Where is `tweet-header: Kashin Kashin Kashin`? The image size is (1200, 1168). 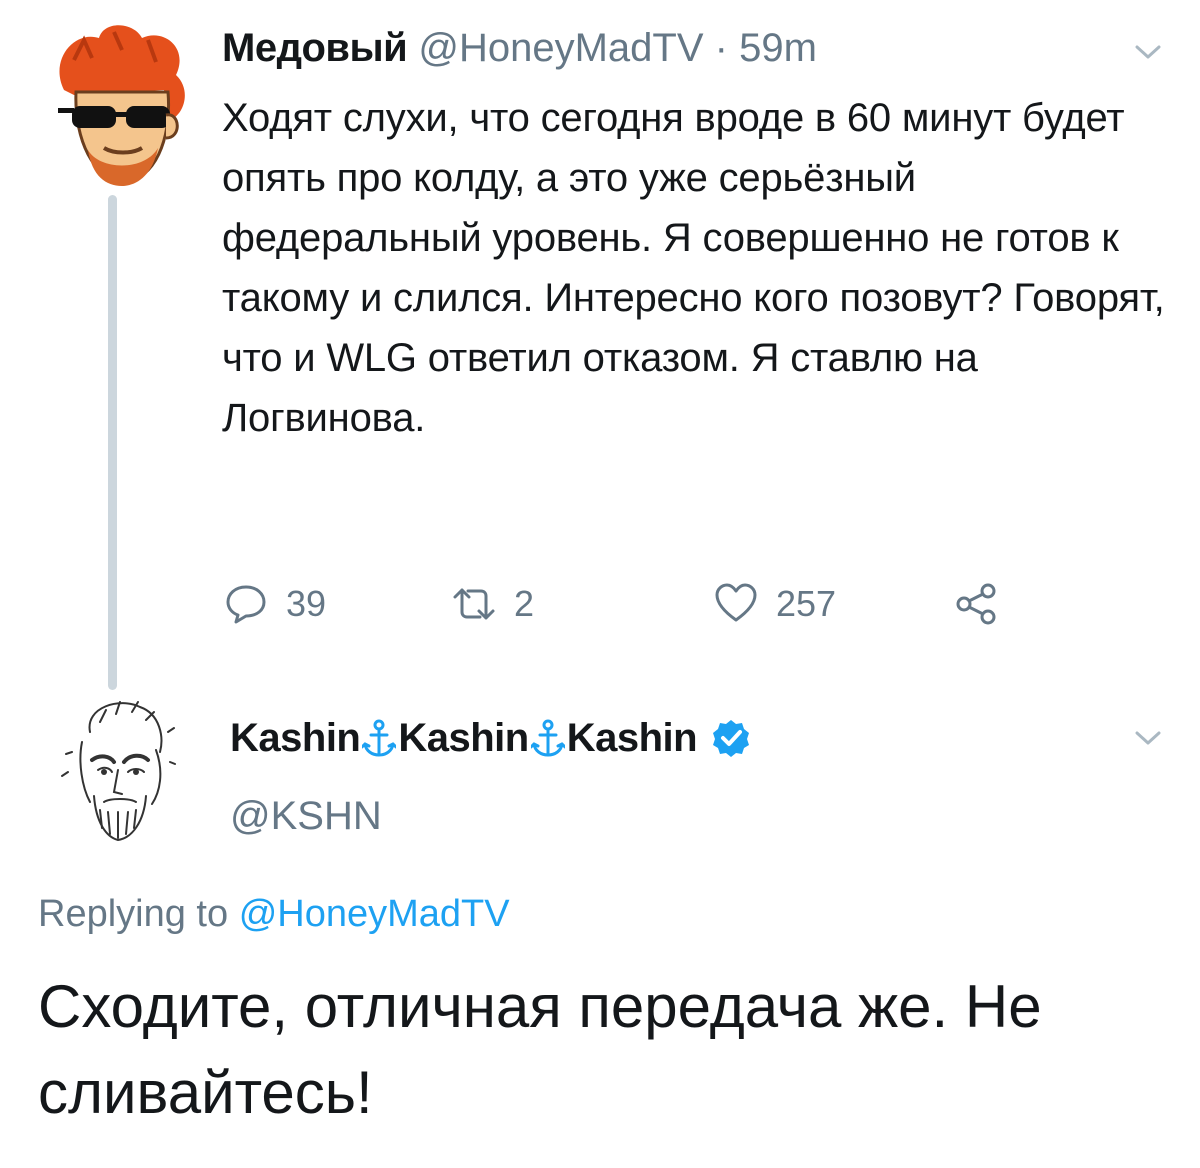 tweet-header: Kashin Kashin Kashin is located at coordinates (490, 738).